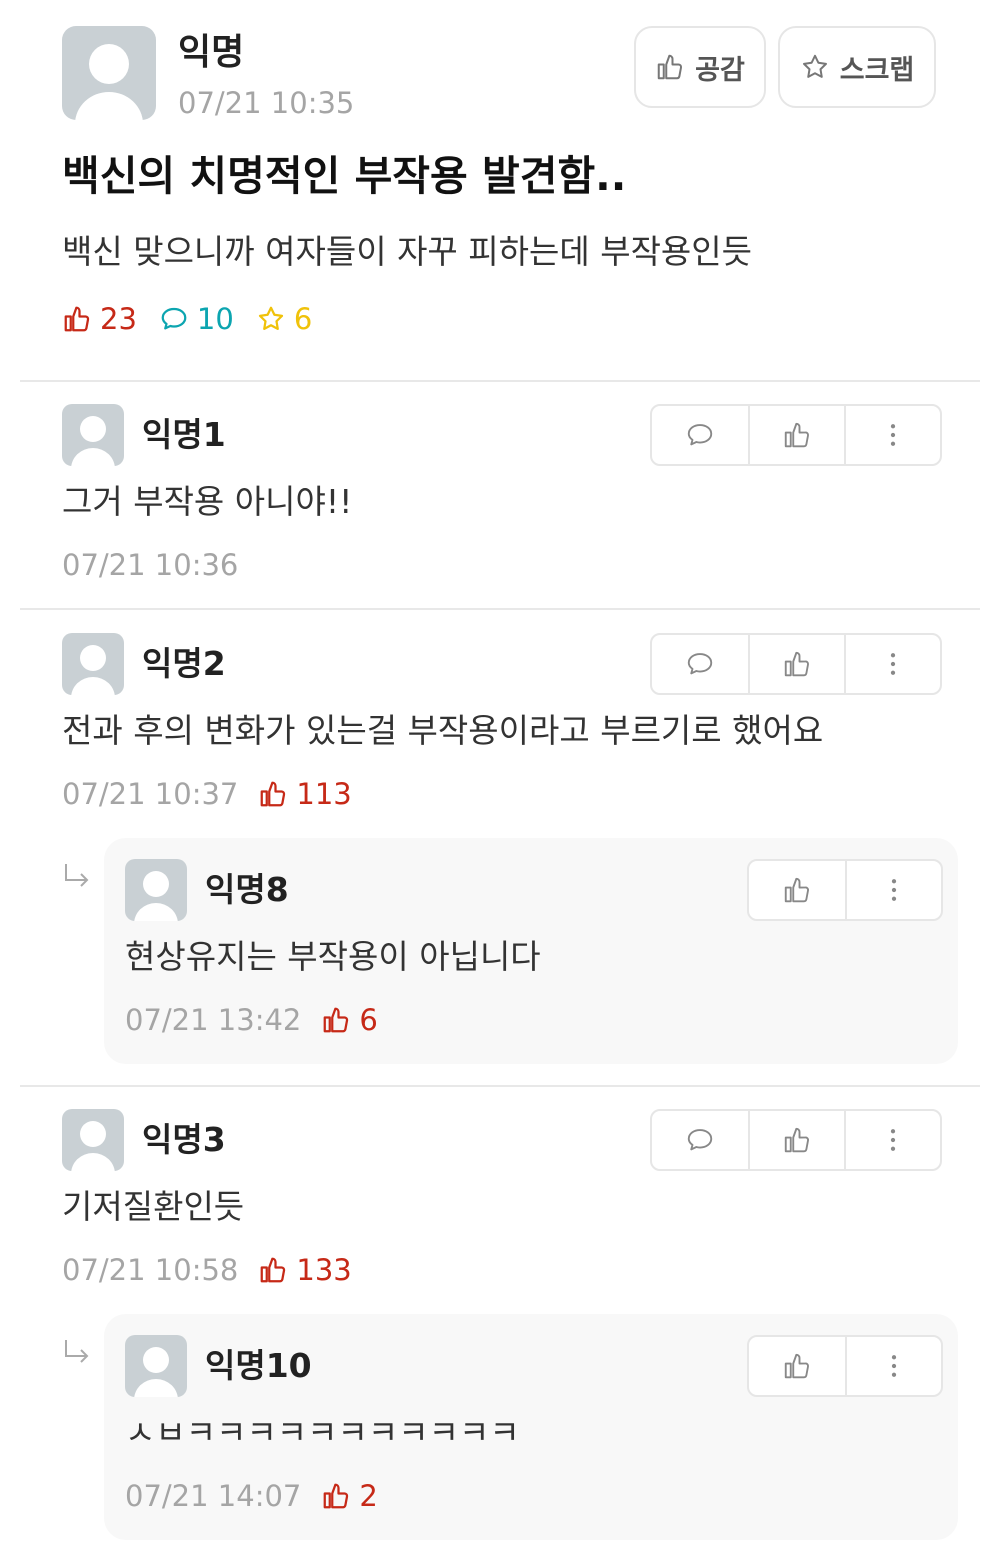 The height and width of the screenshot is (1558, 1000). What do you see at coordinates (443, 730) in the screenshot?
I see `comment-text: 전과 후의 변화가 있는걸 부작용이라고 부르기로 했어요` at bounding box center [443, 730].